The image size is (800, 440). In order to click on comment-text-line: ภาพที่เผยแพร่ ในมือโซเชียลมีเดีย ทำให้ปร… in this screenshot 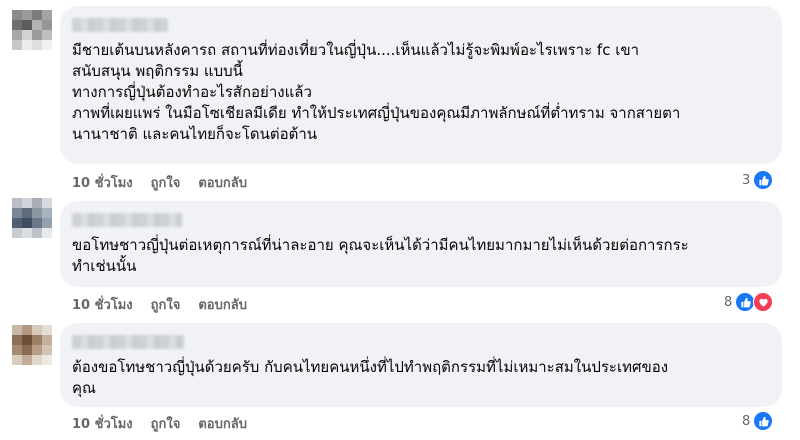, I will do `click(376, 113)`.